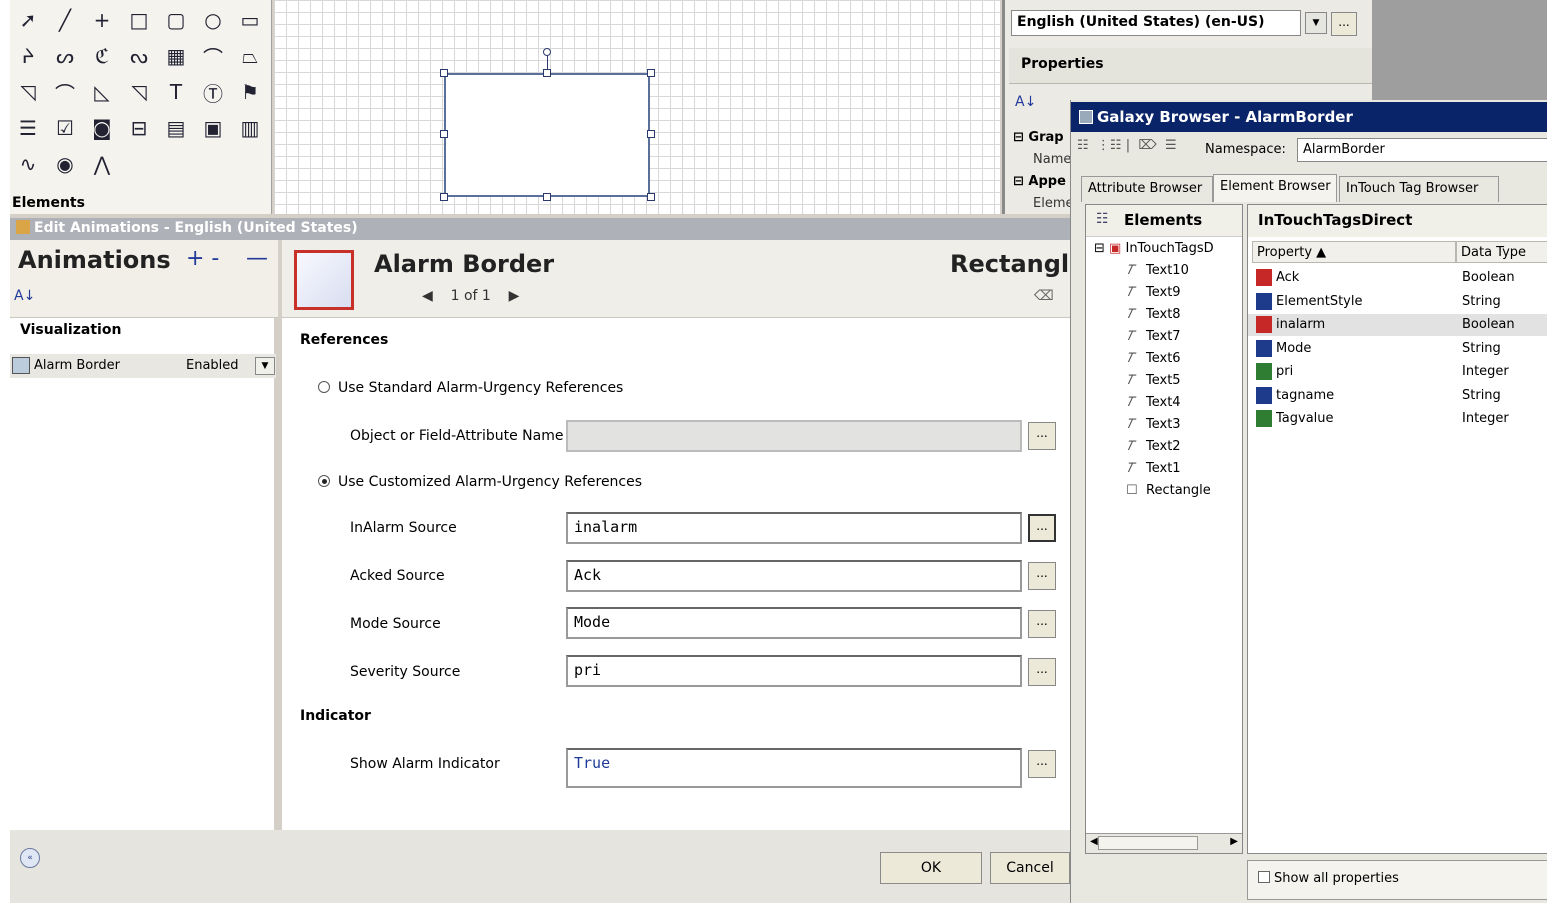 The image size is (1547, 903). I want to click on listbox-icon: ▥, so click(250, 128).